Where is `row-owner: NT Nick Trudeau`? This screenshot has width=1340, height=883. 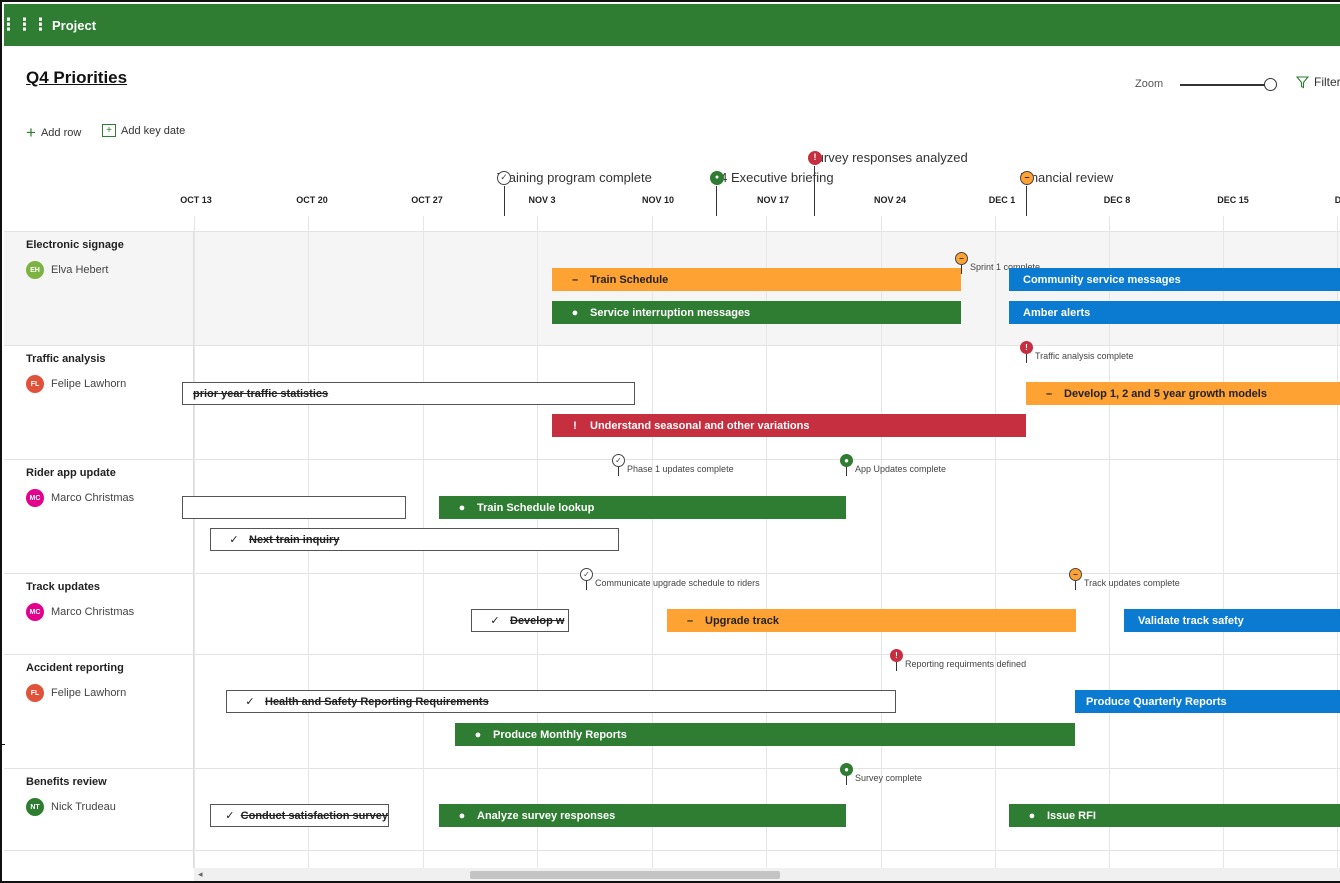 row-owner: NT Nick Trudeau is located at coordinates (71, 807).